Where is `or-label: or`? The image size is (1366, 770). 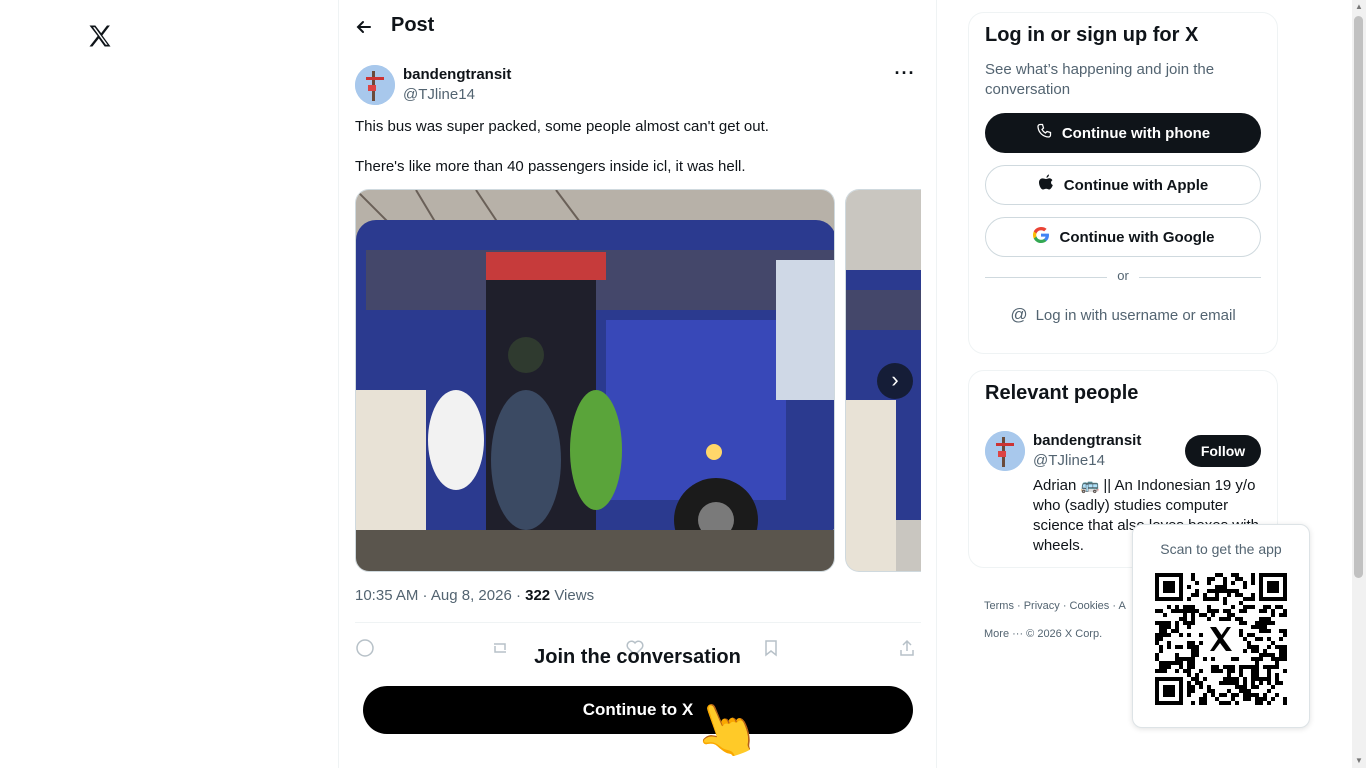
or-label: or is located at coordinates (1123, 275).